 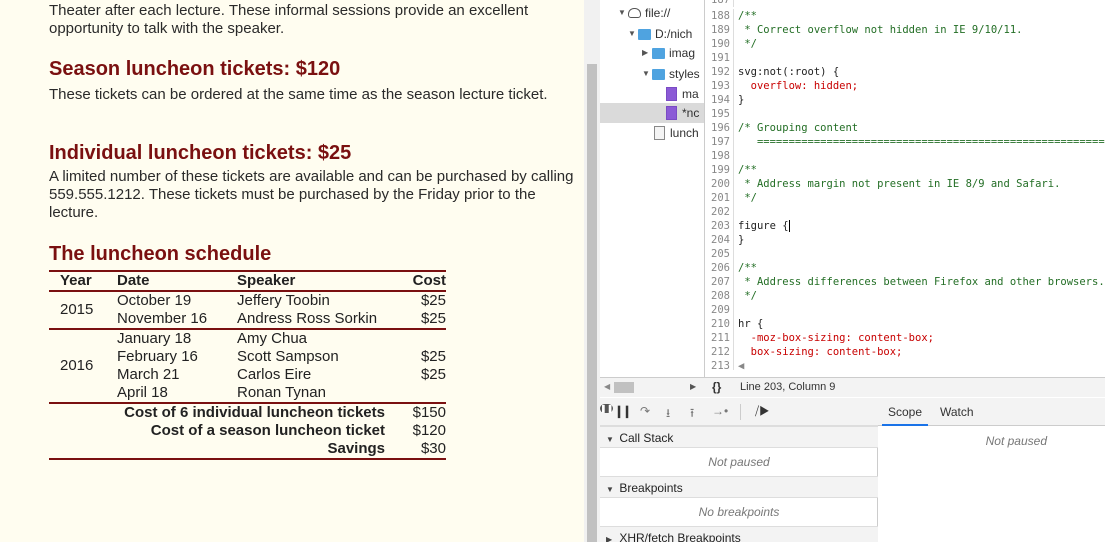 I want to click on luncheon-schedule-heading: The luncheon schedule, so click(x=160, y=254).